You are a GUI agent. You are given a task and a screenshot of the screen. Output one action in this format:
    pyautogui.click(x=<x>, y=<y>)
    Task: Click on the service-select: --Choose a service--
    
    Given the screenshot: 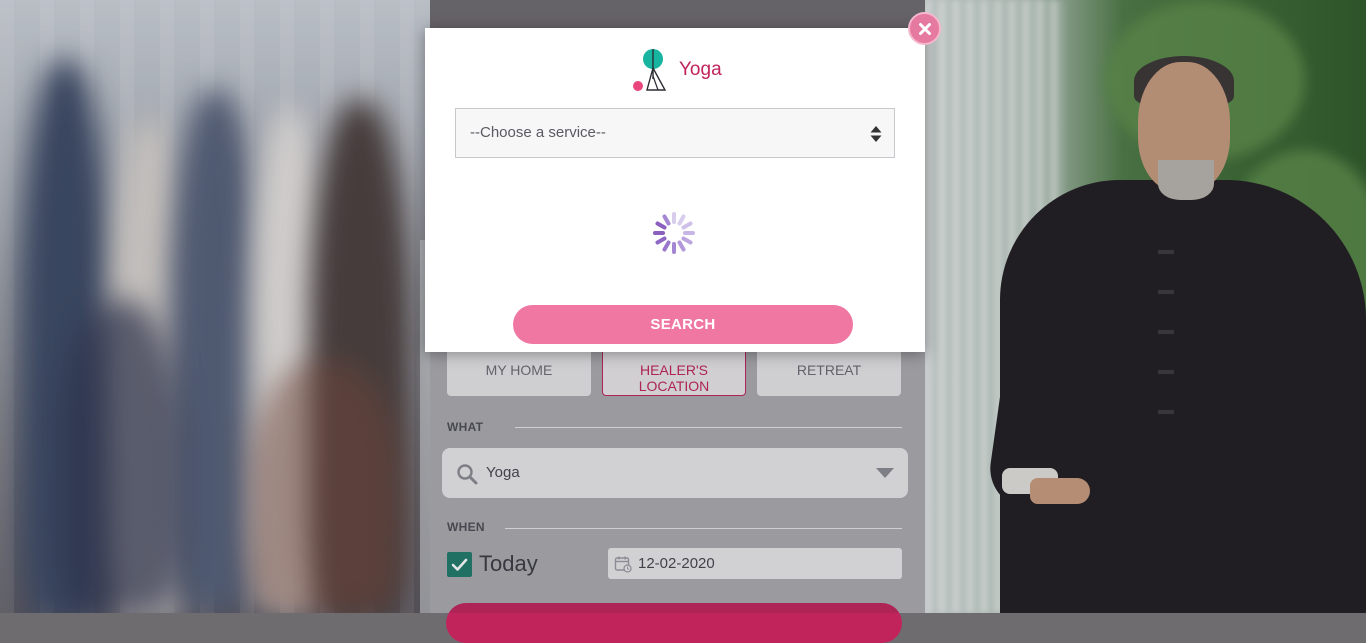 What is the action you would take?
    pyautogui.click(x=675, y=133)
    